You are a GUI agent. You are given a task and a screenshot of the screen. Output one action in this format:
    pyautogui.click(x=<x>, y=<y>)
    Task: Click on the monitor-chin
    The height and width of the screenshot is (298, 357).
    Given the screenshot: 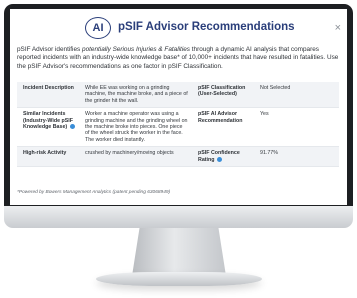 What is the action you would take?
    pyautogui.click(x=178, y=217)
    